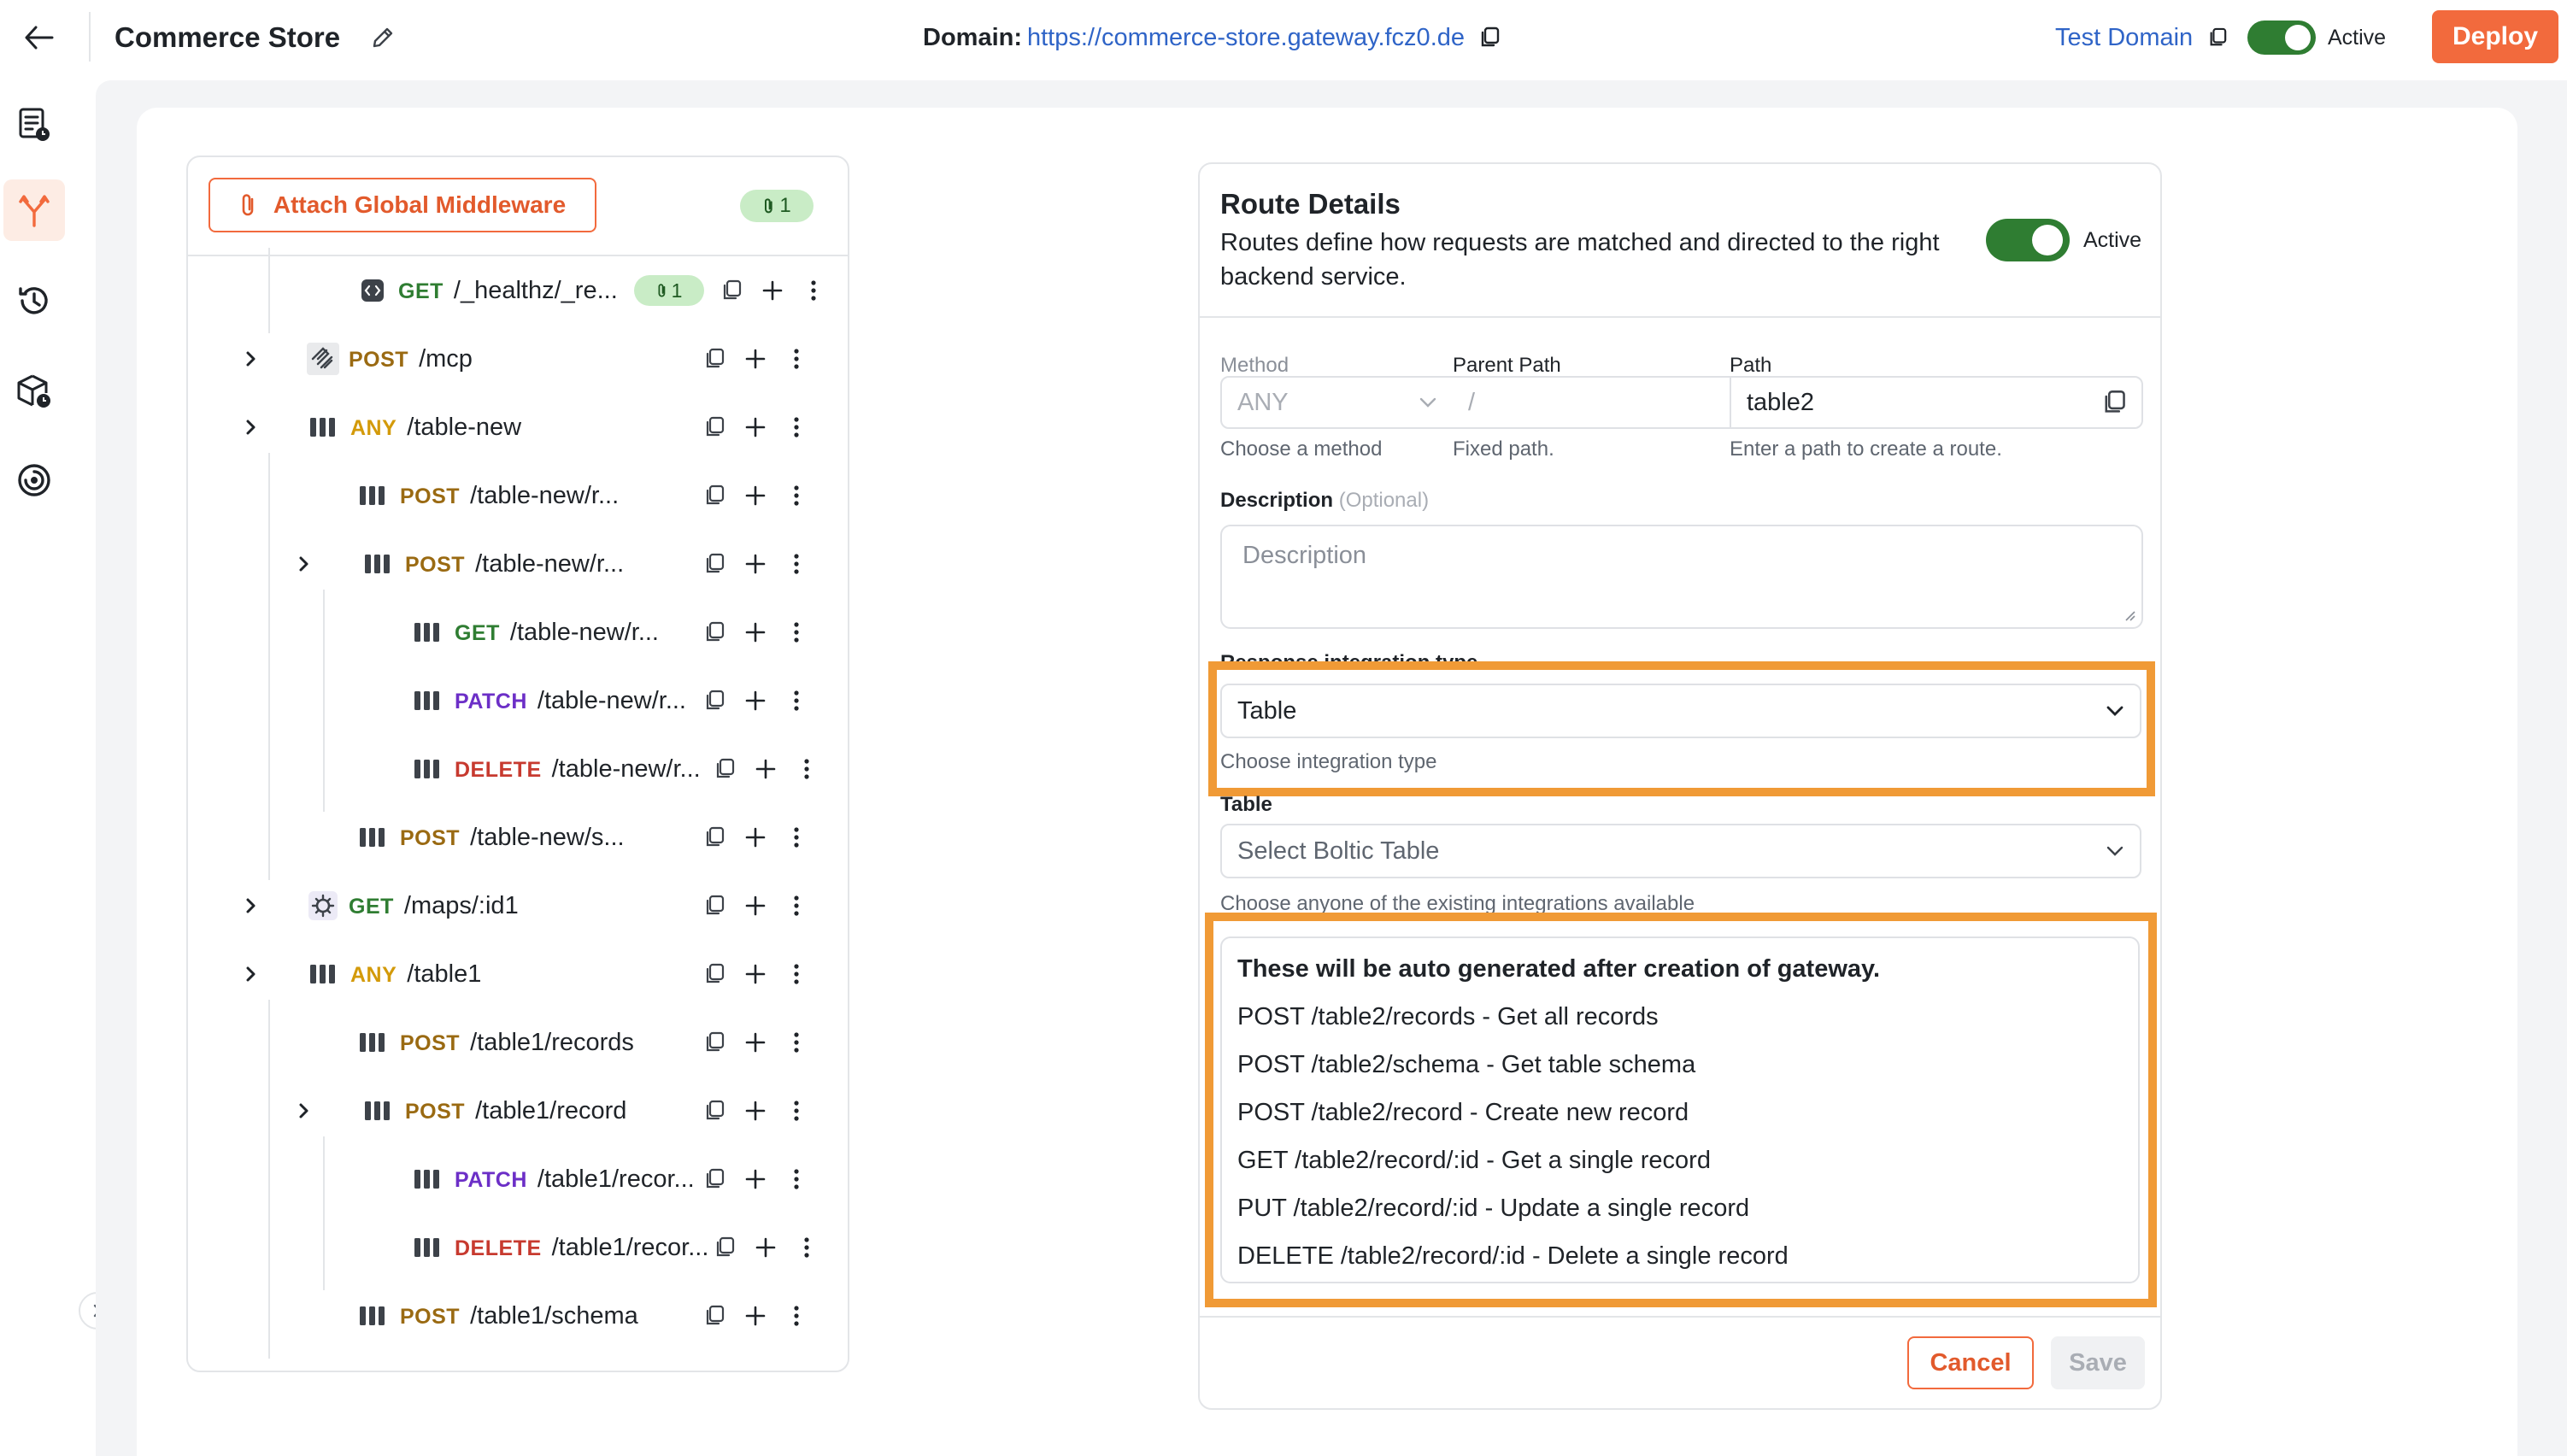  I want to click on save-button: Save, so click(2098, 1362).